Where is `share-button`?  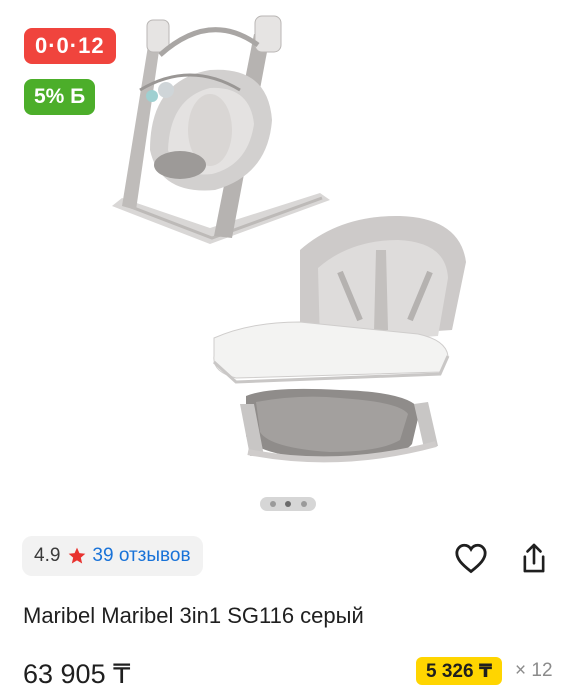
share-button is located at coordinates (534, 558).